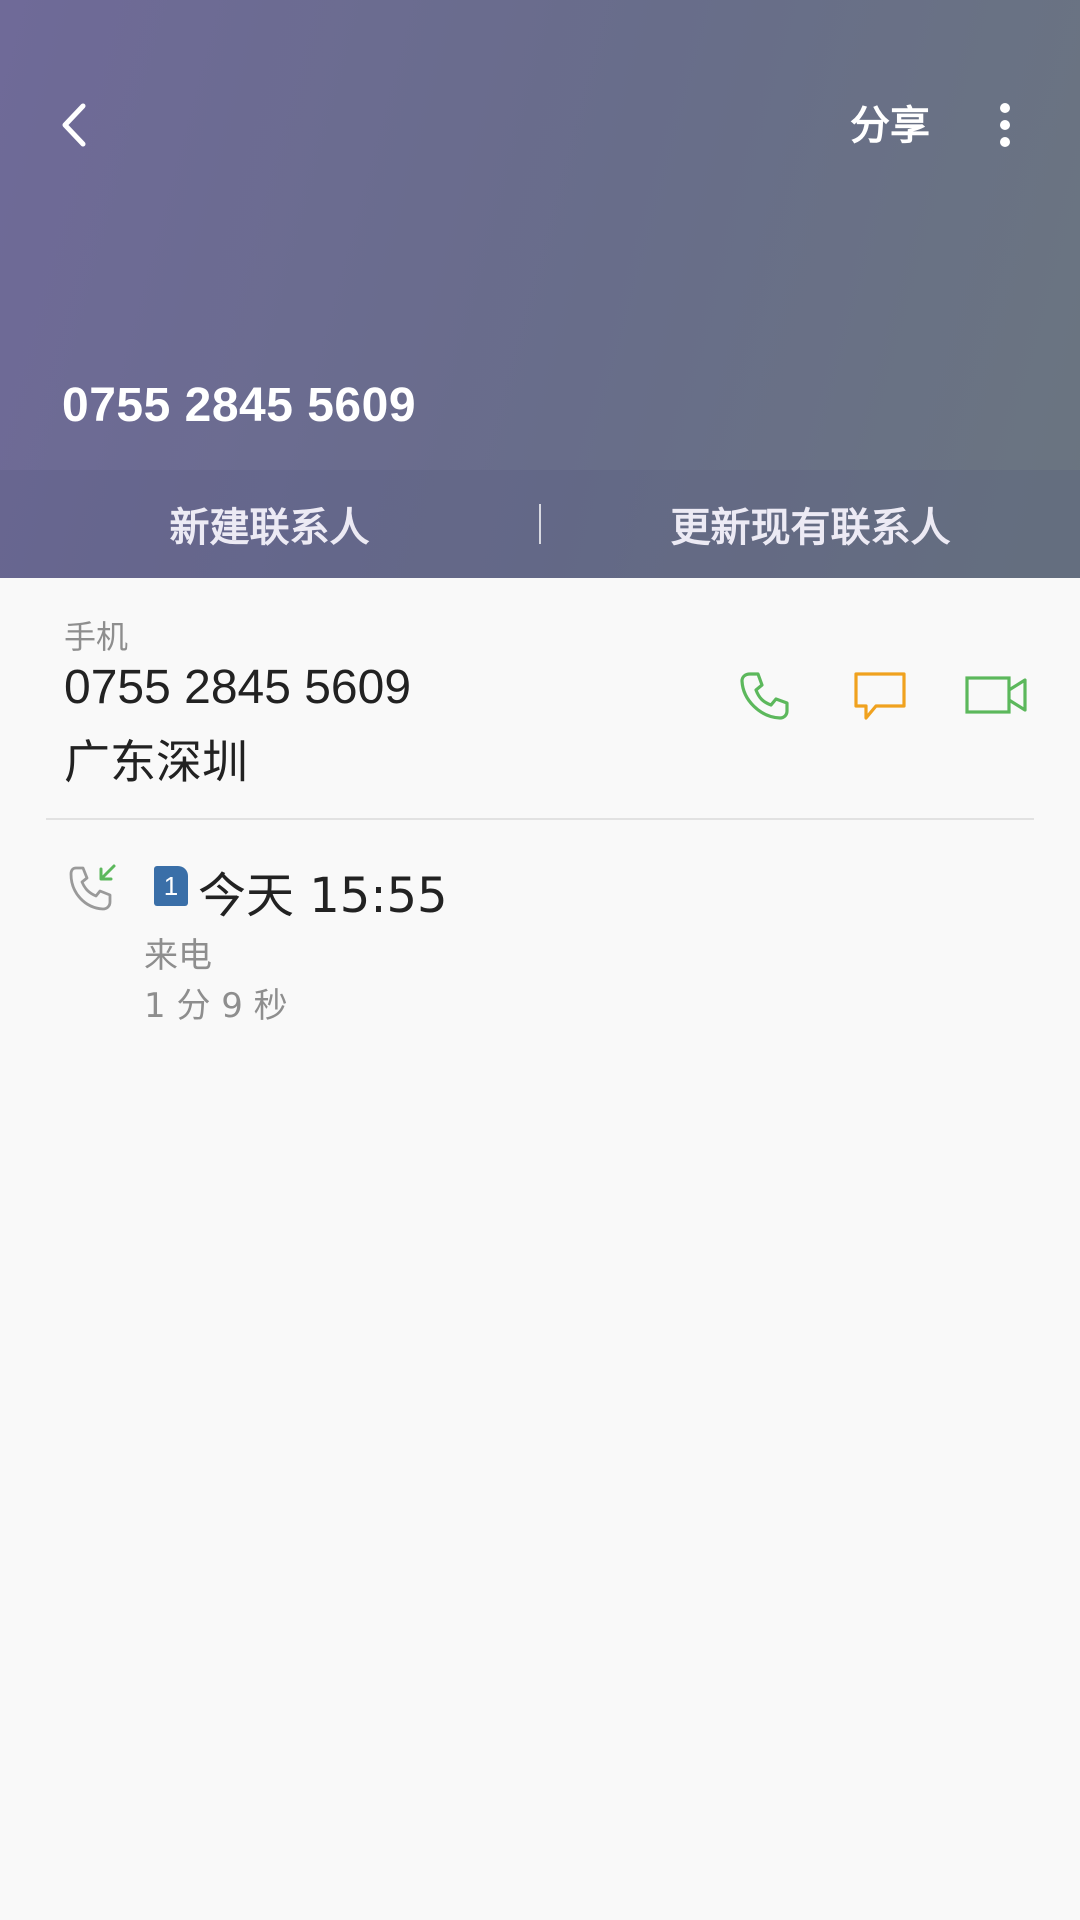  Describe the element at coordinates (216, 1006) in the screenshot. I see `call-duration: 1 分 9 秒` at that location.